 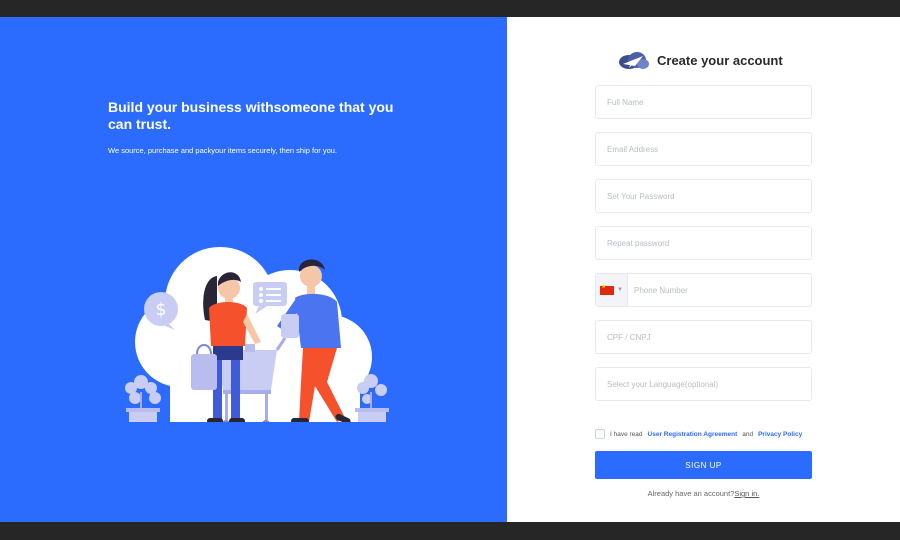 I want to click on password-field, so click(x=703, y=196).